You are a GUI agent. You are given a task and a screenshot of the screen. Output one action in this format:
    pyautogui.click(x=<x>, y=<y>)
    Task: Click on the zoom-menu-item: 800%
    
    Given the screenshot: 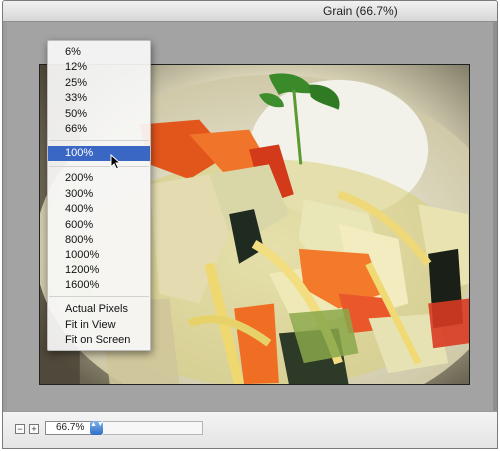 What is the action you would take?
    pyautogui.click(x=99, y=240)
    